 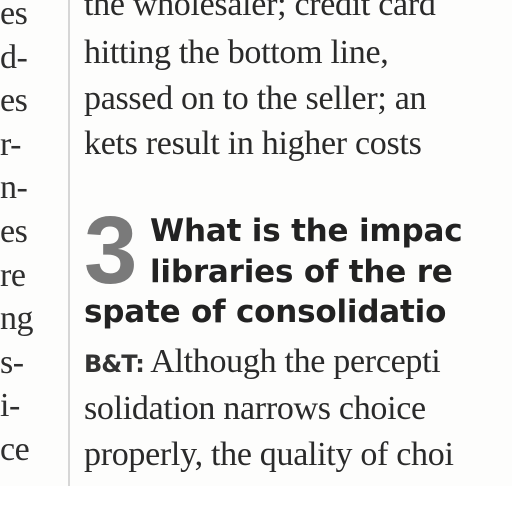 I want to click on left-fragment: d-, so click(x=14, y=57).